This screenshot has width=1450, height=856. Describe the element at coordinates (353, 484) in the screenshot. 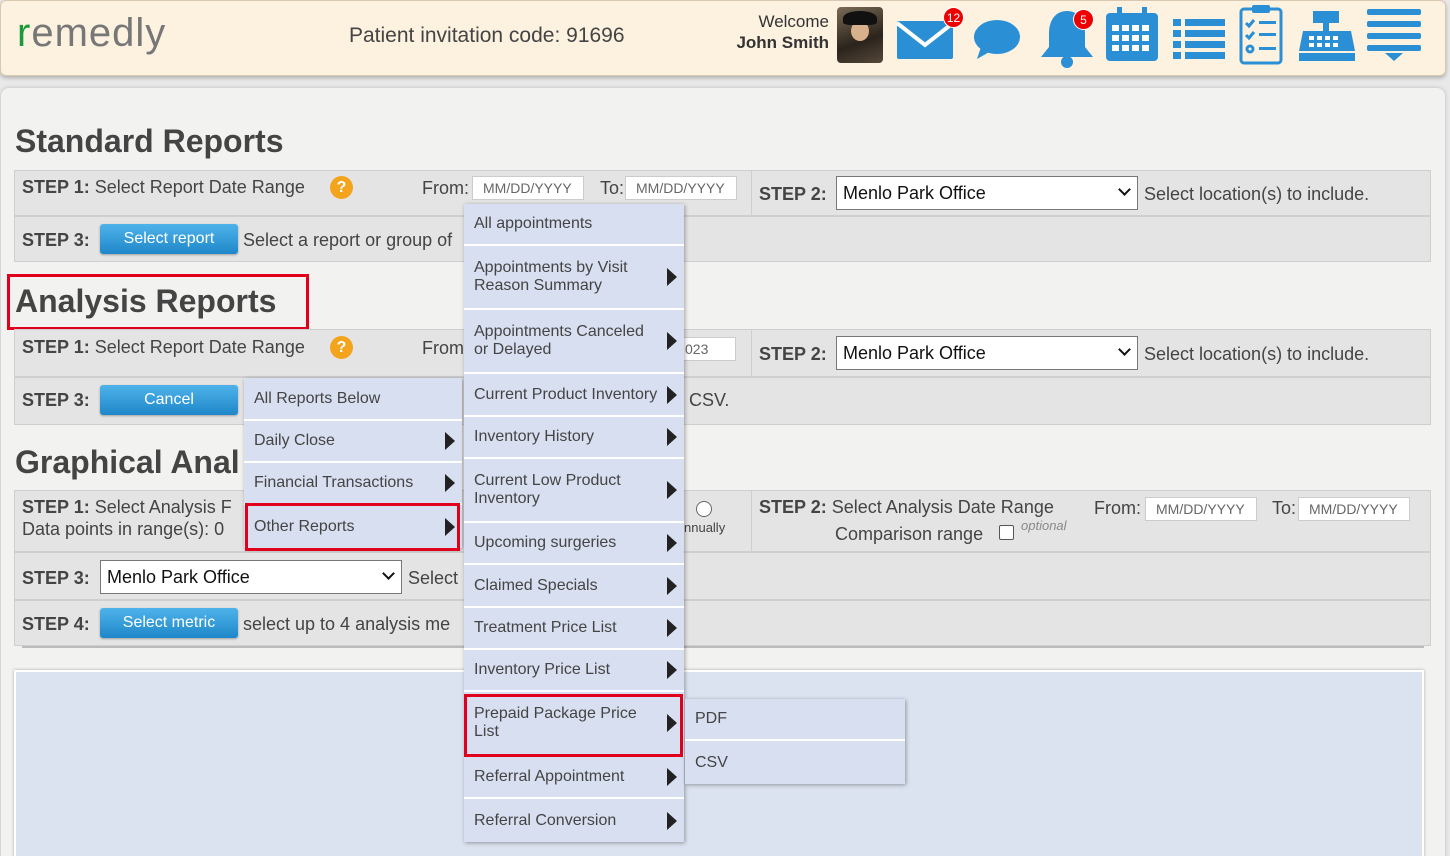

I see `menu-item-financial-transactions: Financial Transactions` at that location.